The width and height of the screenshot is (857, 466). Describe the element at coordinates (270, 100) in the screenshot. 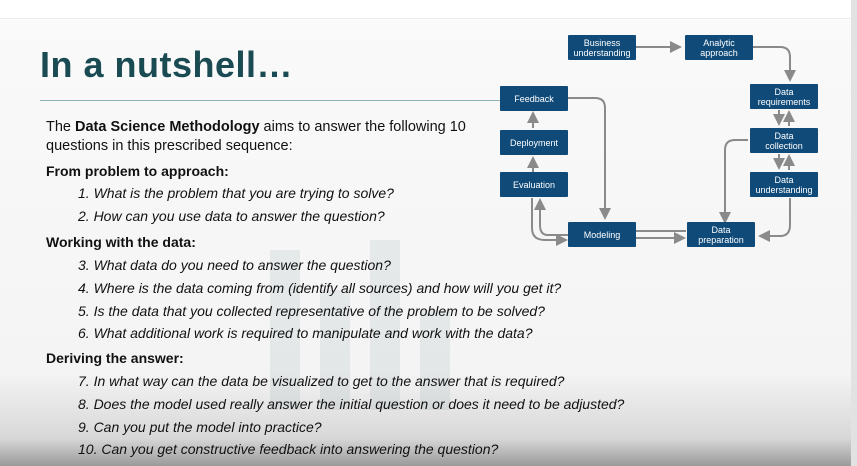

I see `title-divider` at that location.